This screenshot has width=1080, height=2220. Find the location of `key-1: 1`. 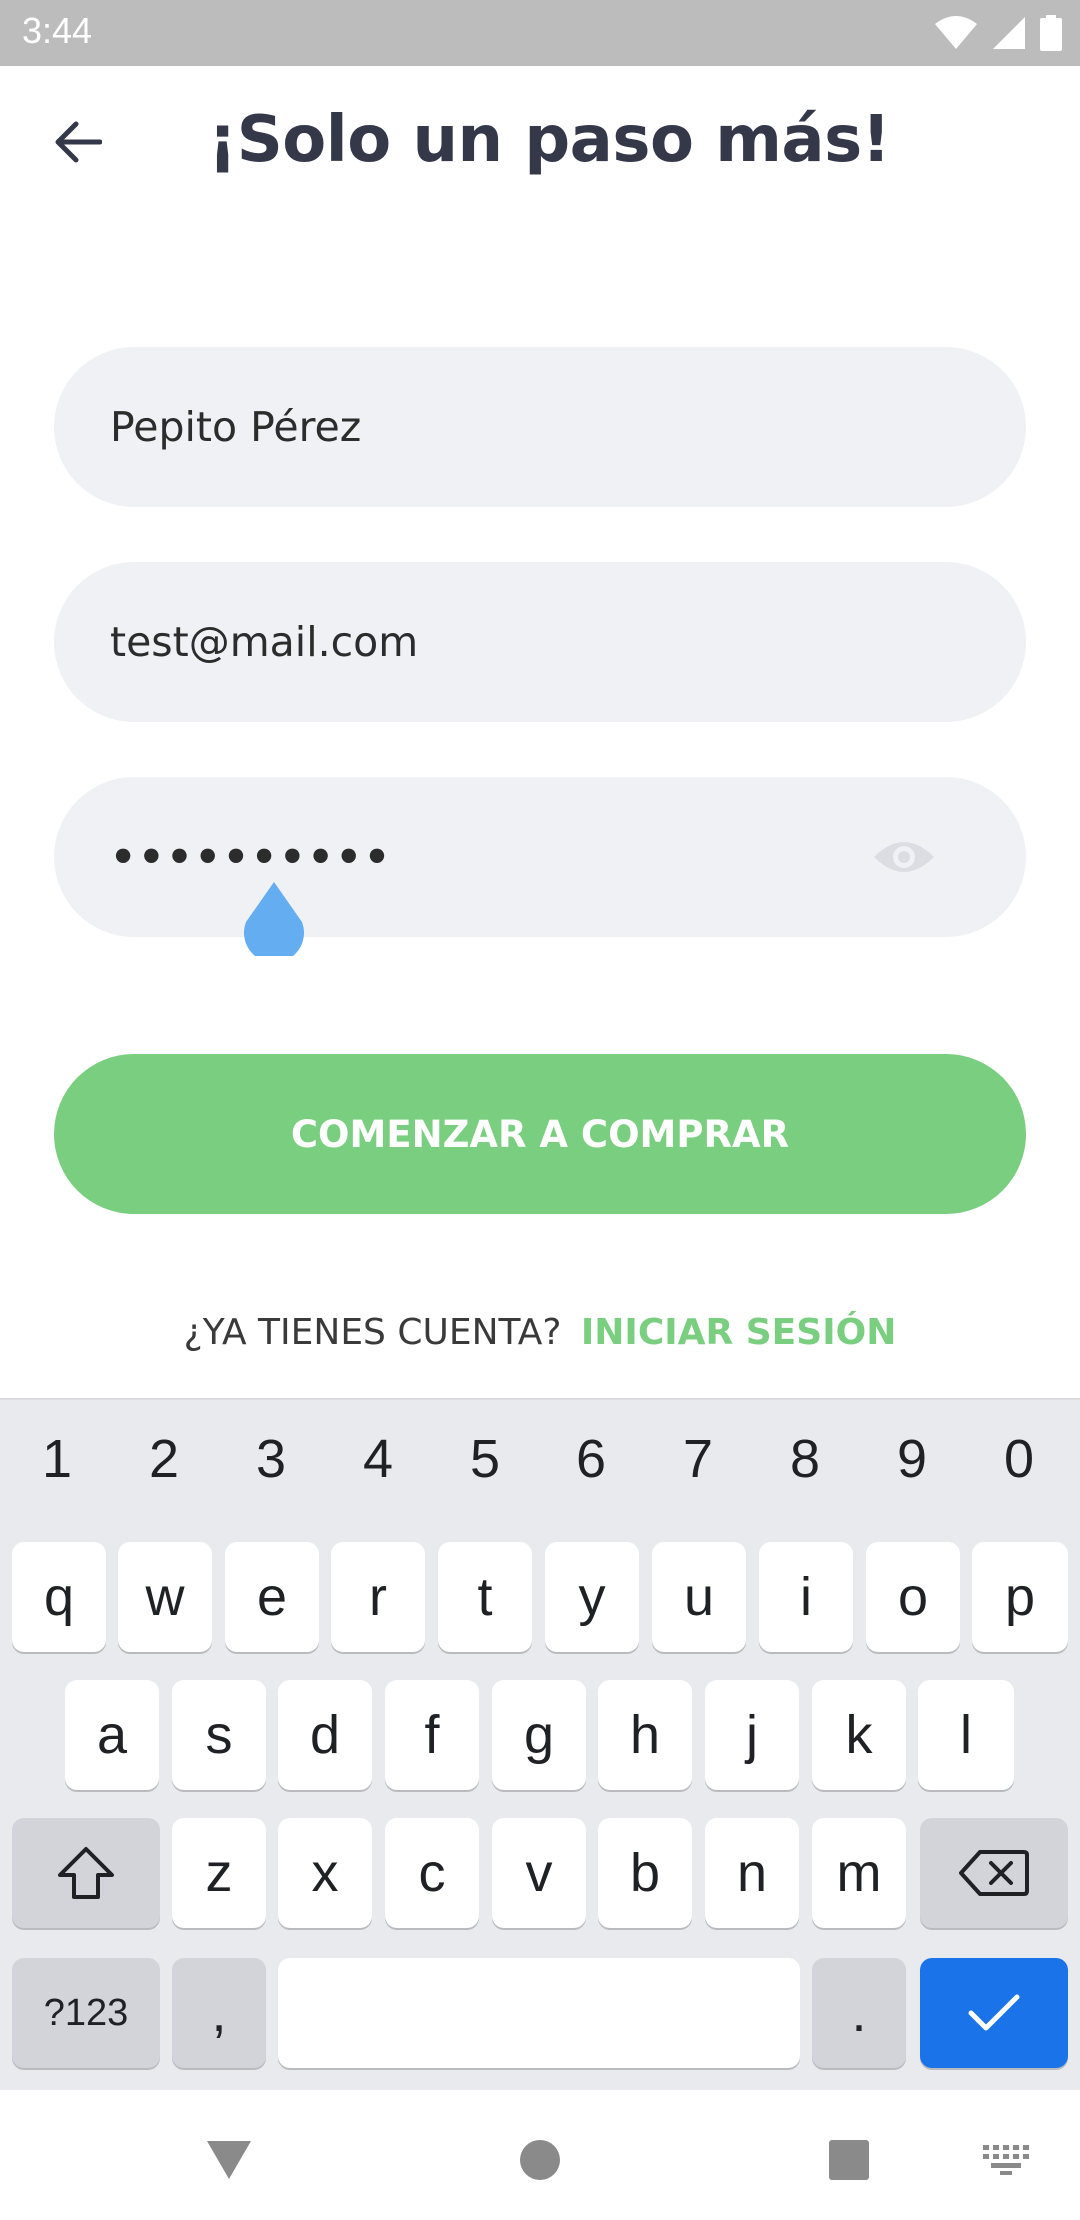

key-1: 1 is located at coordinates (57, 1459).